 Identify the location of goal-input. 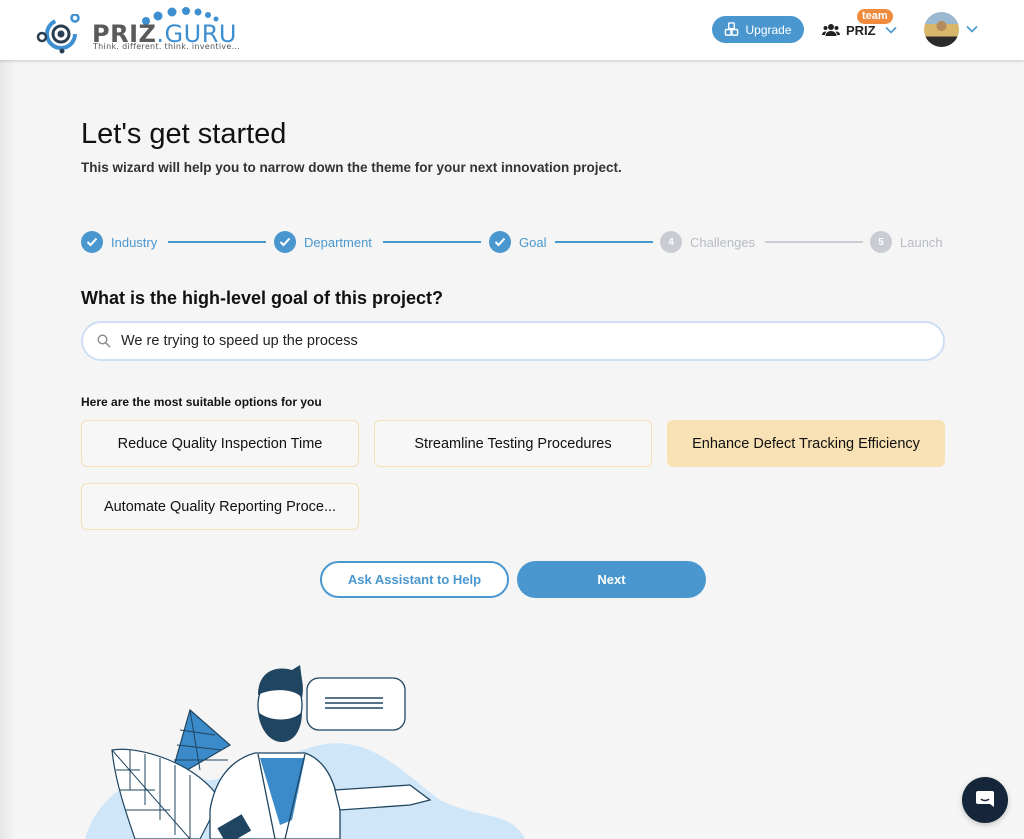
(511, 341).